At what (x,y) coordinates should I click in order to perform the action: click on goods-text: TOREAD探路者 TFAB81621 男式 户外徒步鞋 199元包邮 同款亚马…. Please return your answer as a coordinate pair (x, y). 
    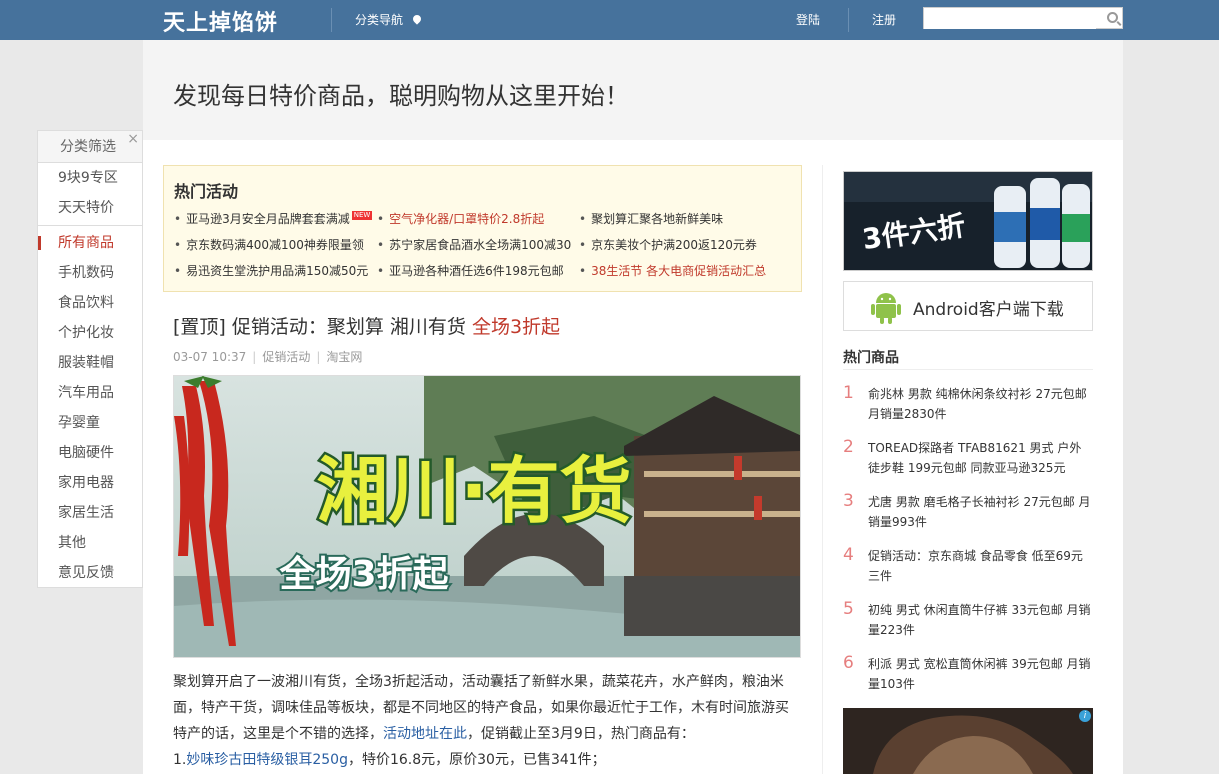
    Looking at the image, I should click on (975, 458).